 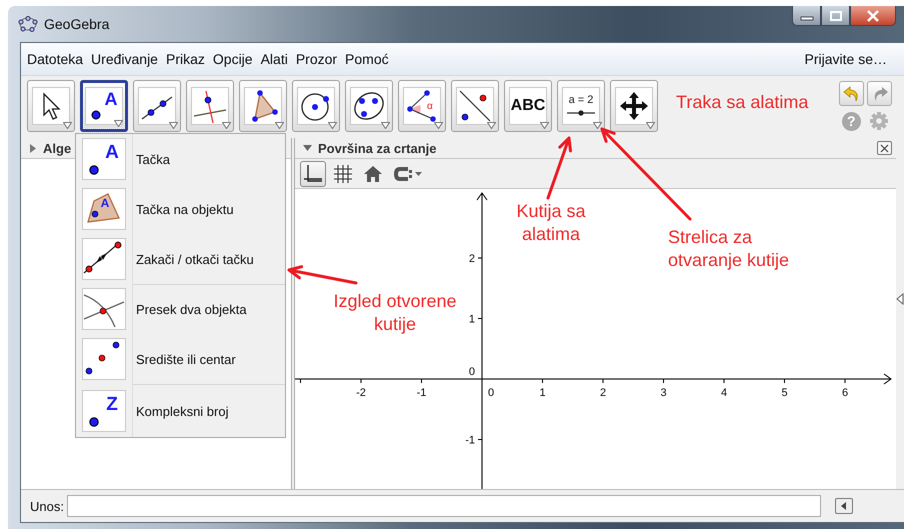 I want to click on intersection-icon, so click(x=104, y=309).